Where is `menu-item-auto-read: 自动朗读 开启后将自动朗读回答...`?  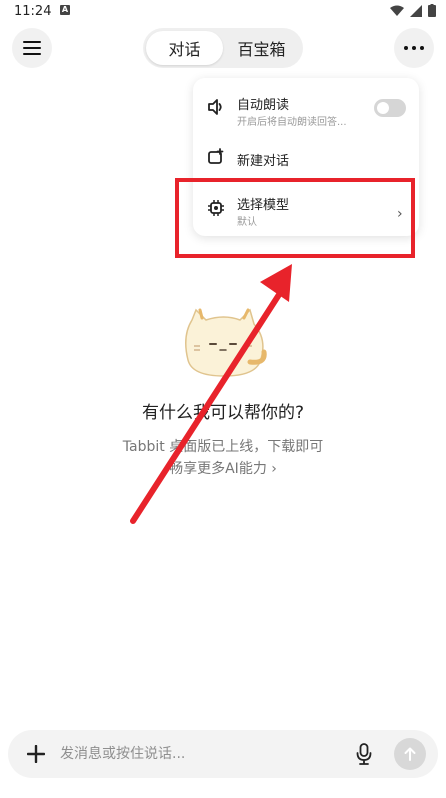 menu-item-auto-read: 自动朗读 开启后将自动朗读回答... is located at coordinates (306, 107).